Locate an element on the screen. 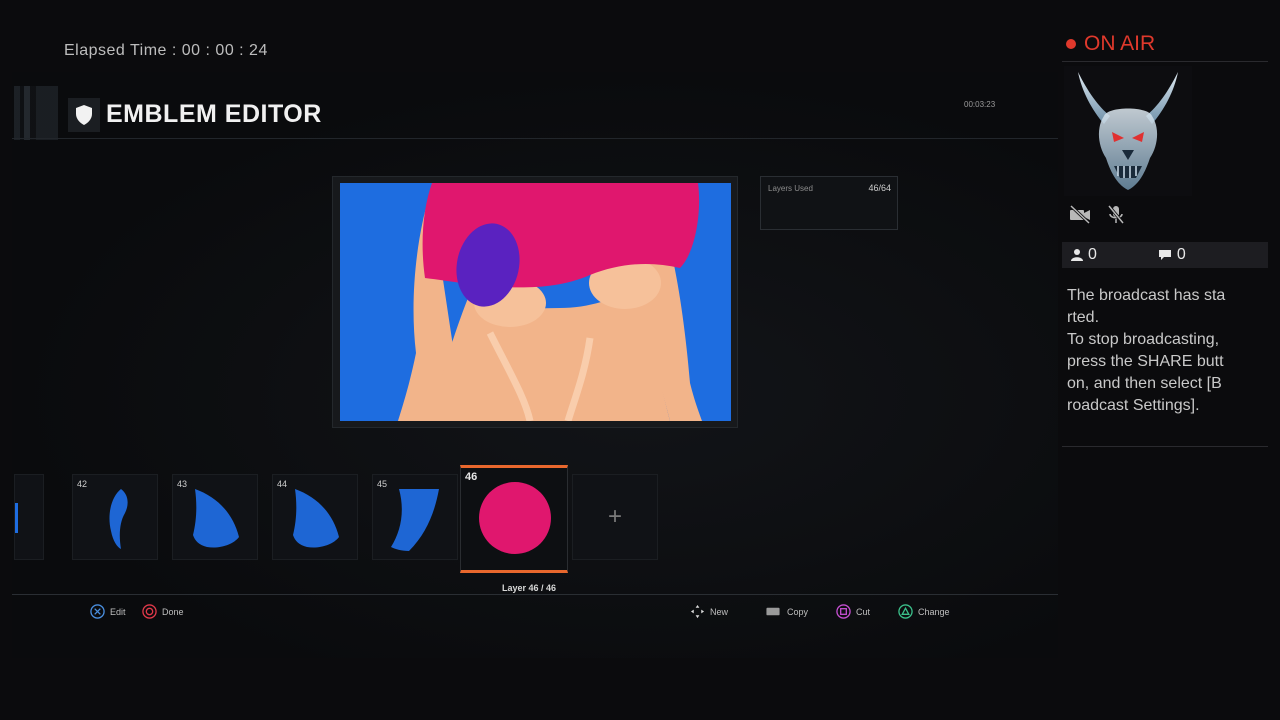 This screenshot has width=1280, height=720. hint-edit: Edit is located at coordinates (108, 611).